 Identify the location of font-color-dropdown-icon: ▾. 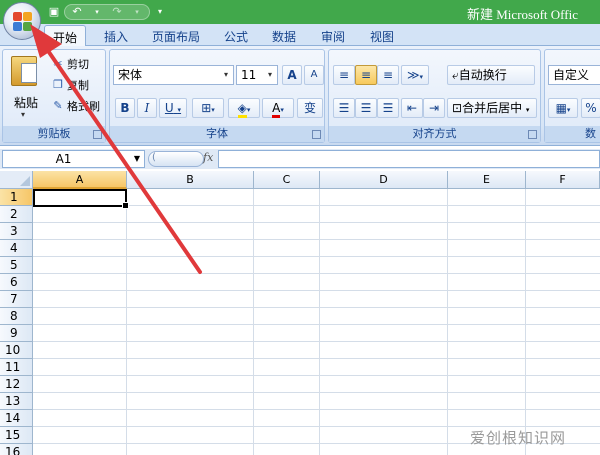
(282, 110).